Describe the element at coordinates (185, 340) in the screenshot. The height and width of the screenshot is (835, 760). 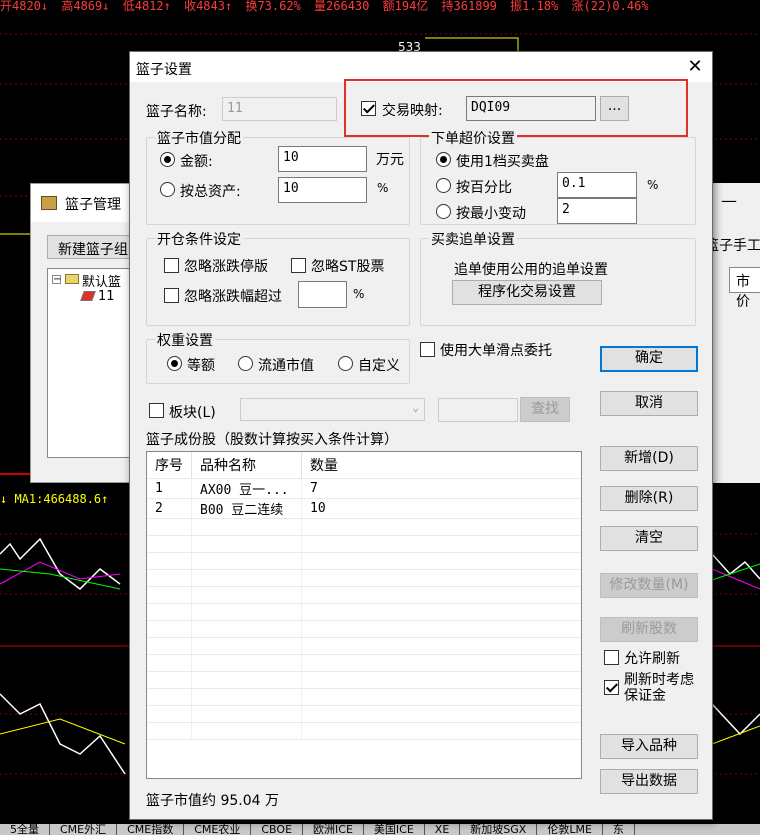
I see `weight-group-title: 权重设置` at that location.